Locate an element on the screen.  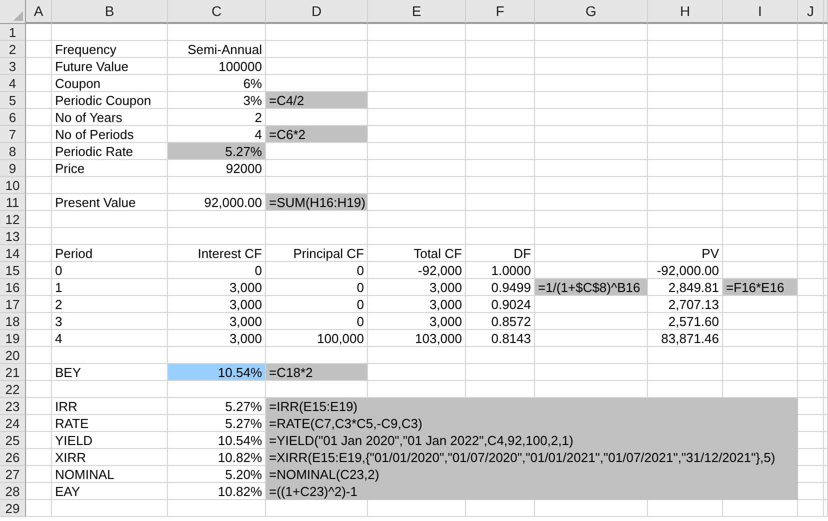
row-header: 21 is located at coordinates (13, 372).